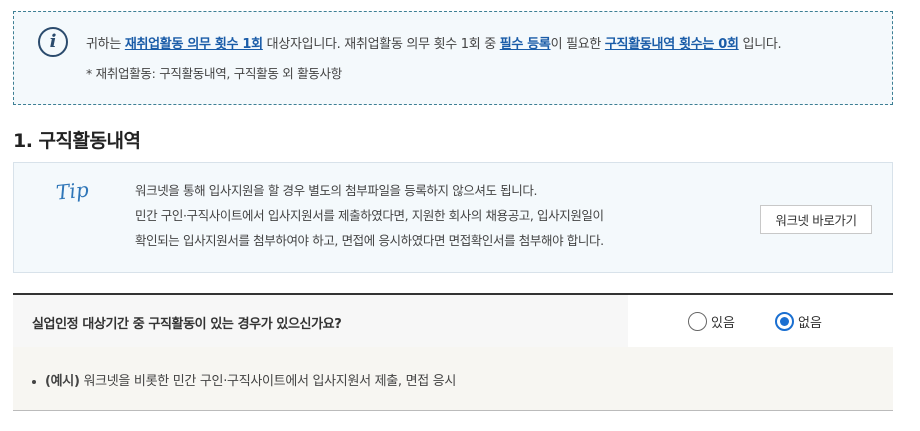  What do you see at coordinates (816, 219) in the screenshot?
I see `worknet-link-button: 워크넷 바로가기` at bounding box center [816, 219].